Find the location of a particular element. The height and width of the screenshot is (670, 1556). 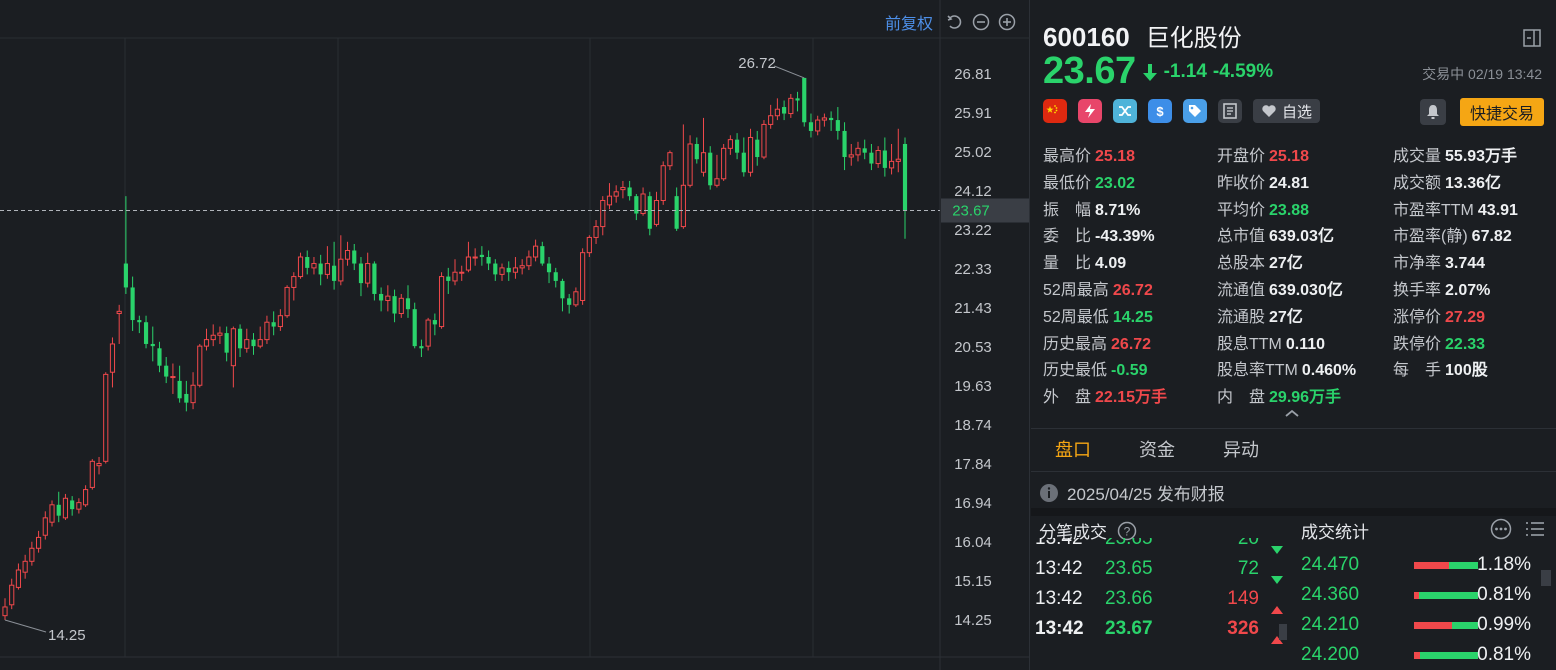

tab-alerts: 异动 is located at coordinates (1241, 450).